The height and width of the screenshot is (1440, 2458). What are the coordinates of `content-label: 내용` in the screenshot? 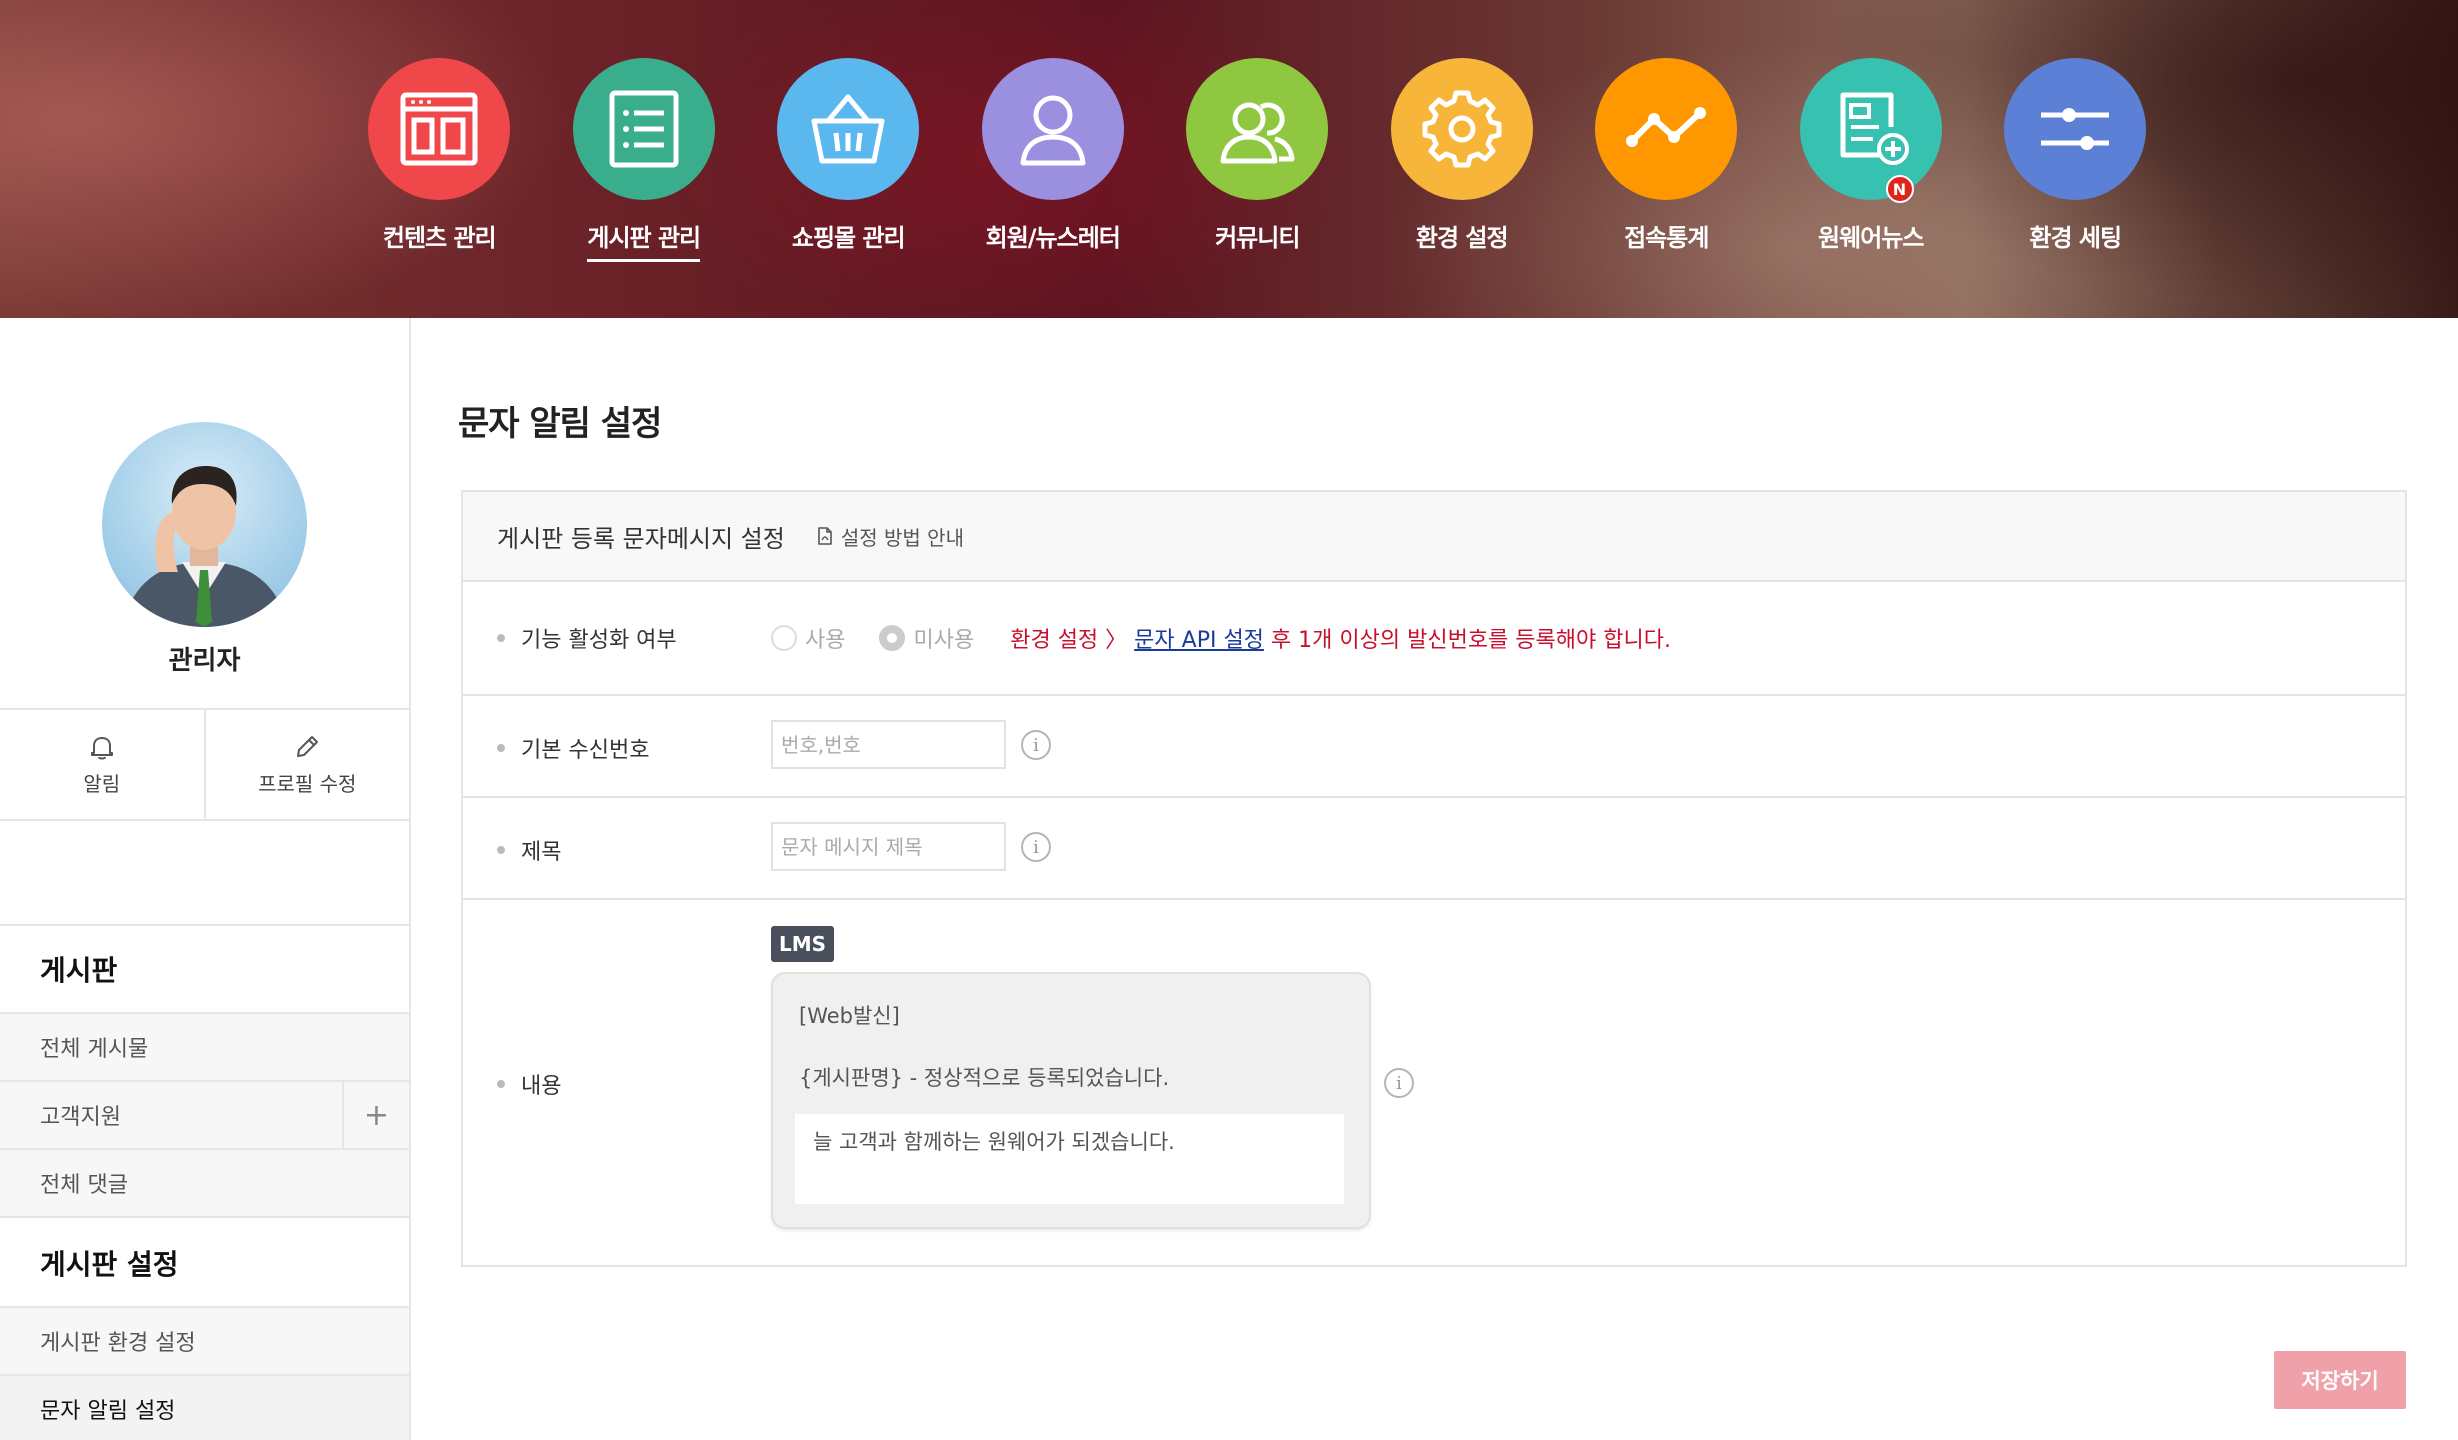 It's located at (529, 1084).